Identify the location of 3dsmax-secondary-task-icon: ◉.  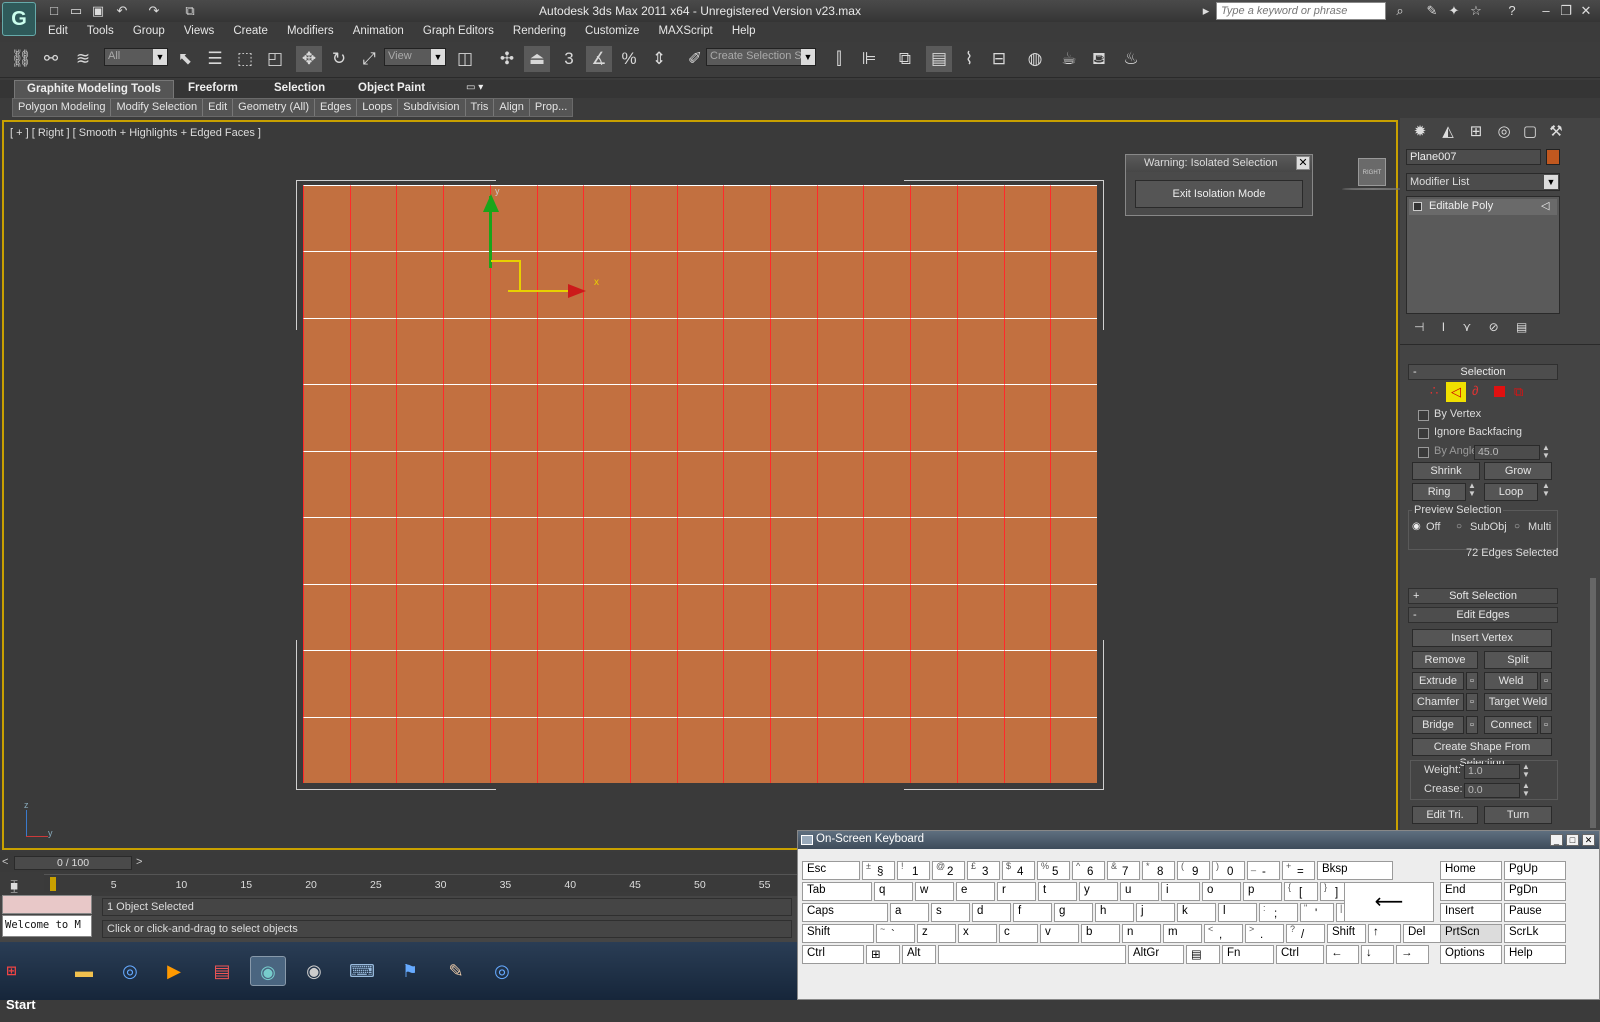
(314, 971).